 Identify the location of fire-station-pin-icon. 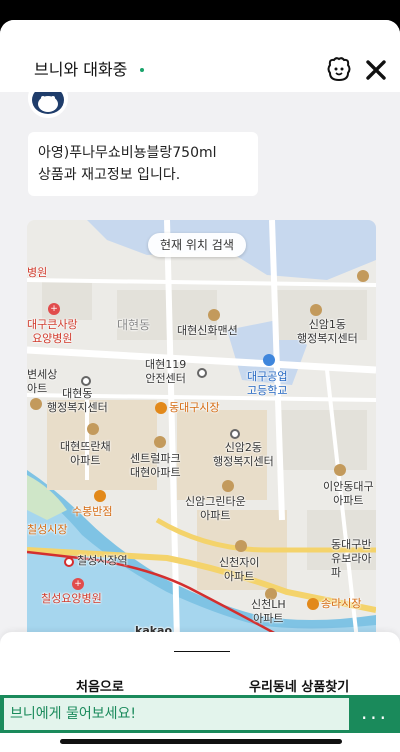
(202, 373).